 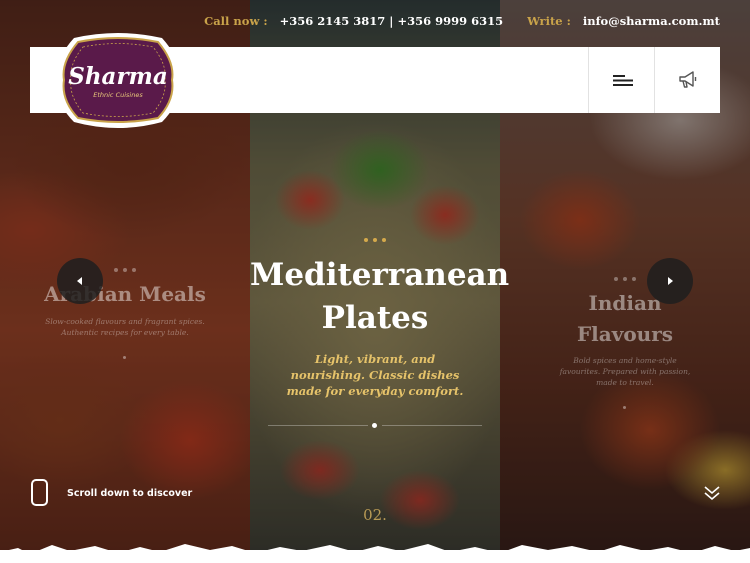 I want to click on write-label: Write :, so click(x=549, y=21).